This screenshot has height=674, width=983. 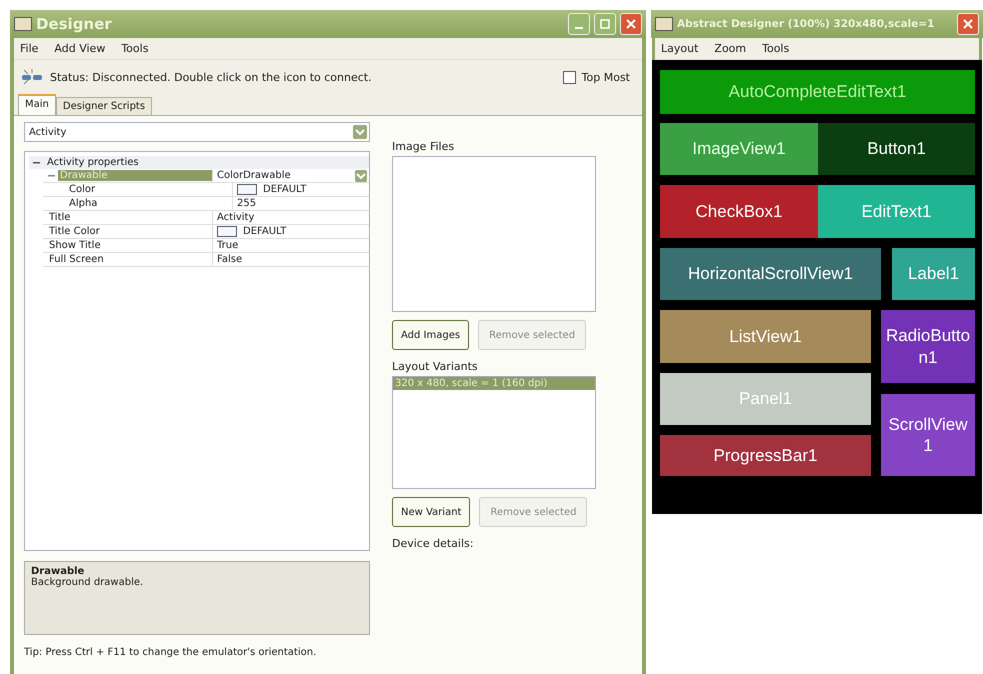 I want to click on window-title: Abstract Designer (100%) 320x480,scale=1, so click(x=805, y=24).